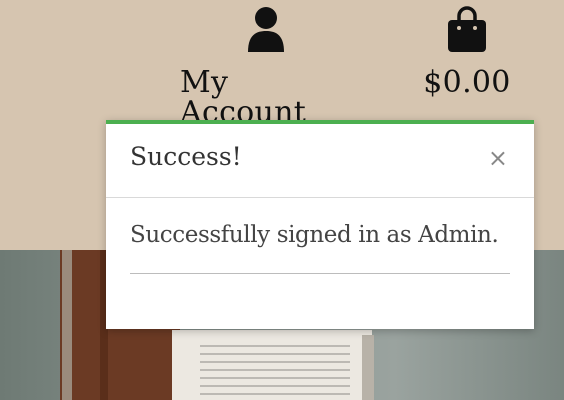 The image size is (564, 400). What do you see at coordinates (186, 156) in the screenshot?
I see `toast-title: Success!` at bounding box center [186, 156].